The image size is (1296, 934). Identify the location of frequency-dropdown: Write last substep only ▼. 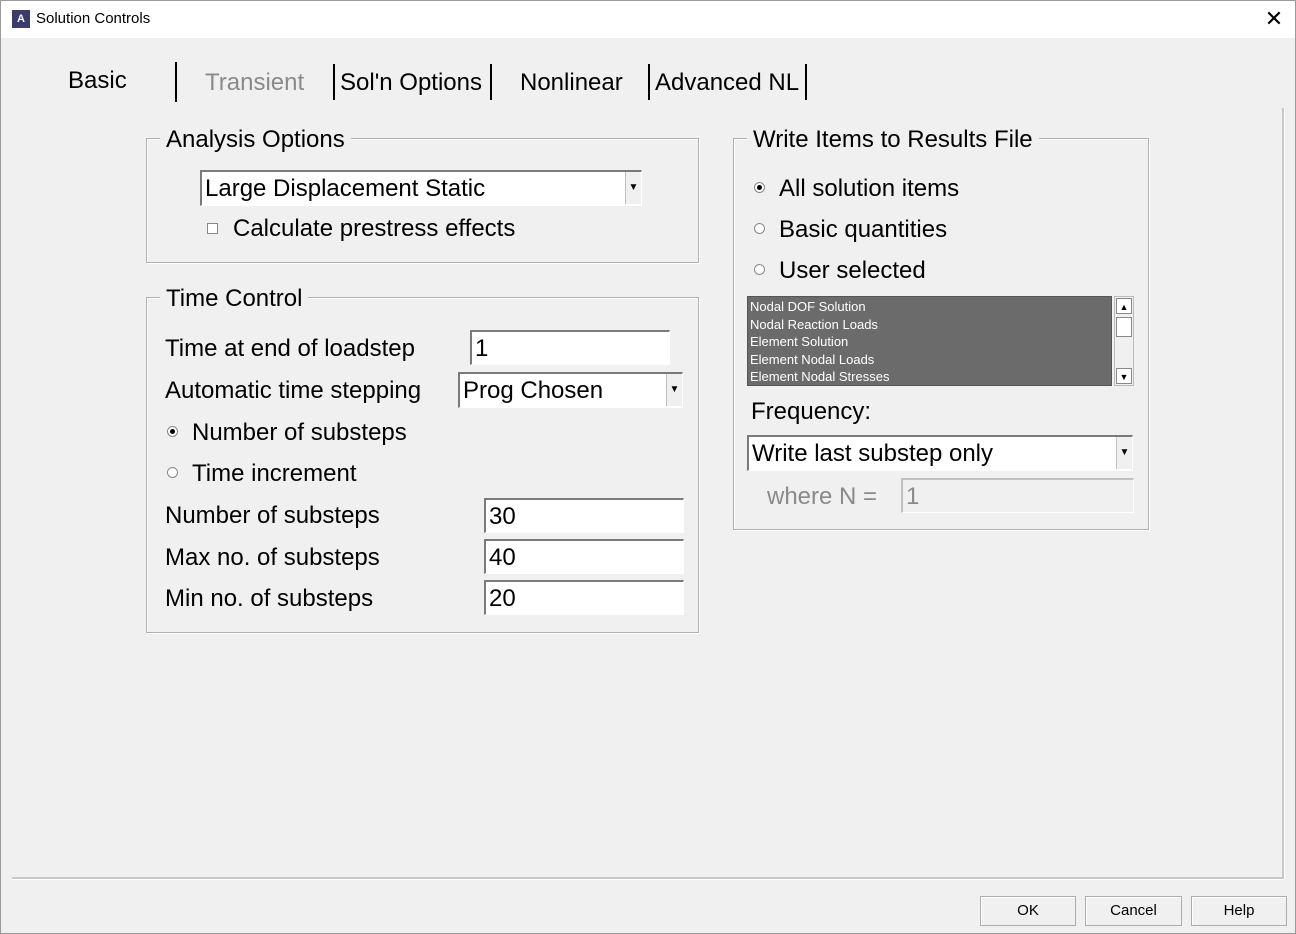
(940, 453).